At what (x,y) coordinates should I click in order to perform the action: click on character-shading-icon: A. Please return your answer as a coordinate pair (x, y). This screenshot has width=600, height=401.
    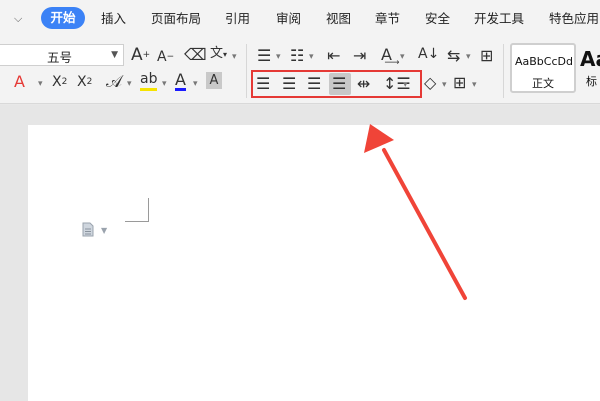
    Looking at the image, I should click on (214, 80).